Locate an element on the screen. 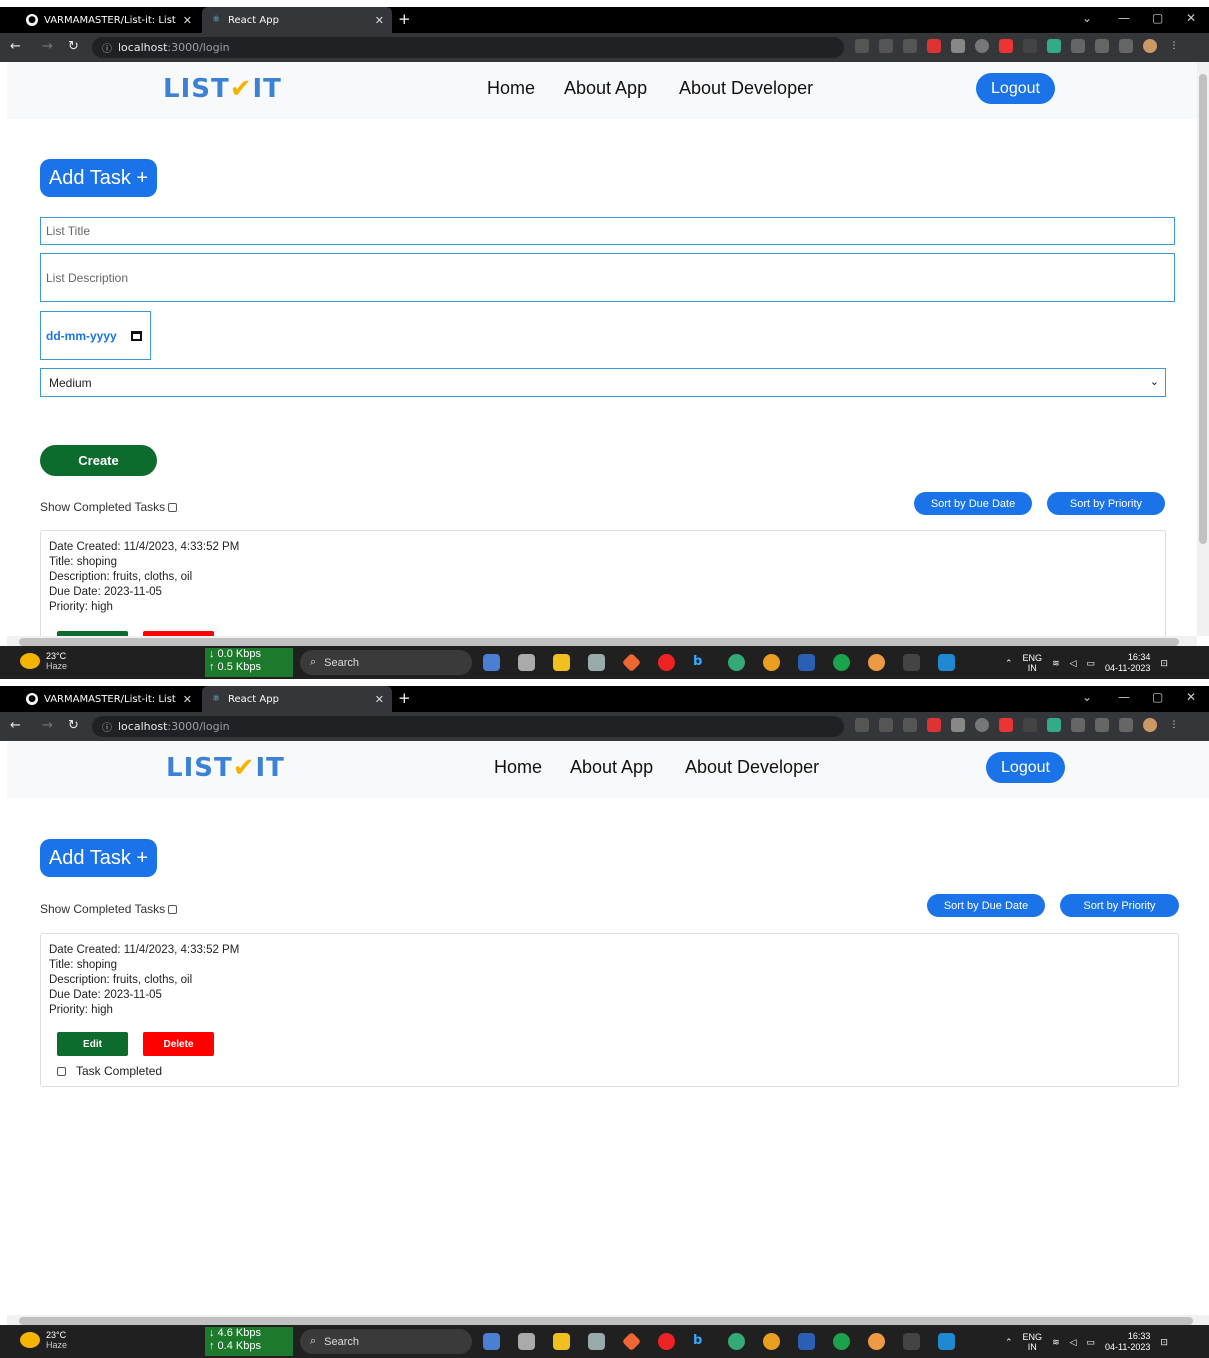 The height and width of the screenshot is (1358, 1209). add-task-button: Add Task + is located at coordinates (98, 178).